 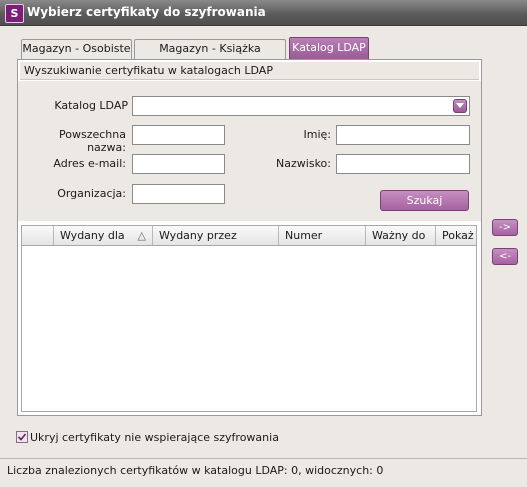 I want to click on chevron-down-icon, so click(x=460, y=106).